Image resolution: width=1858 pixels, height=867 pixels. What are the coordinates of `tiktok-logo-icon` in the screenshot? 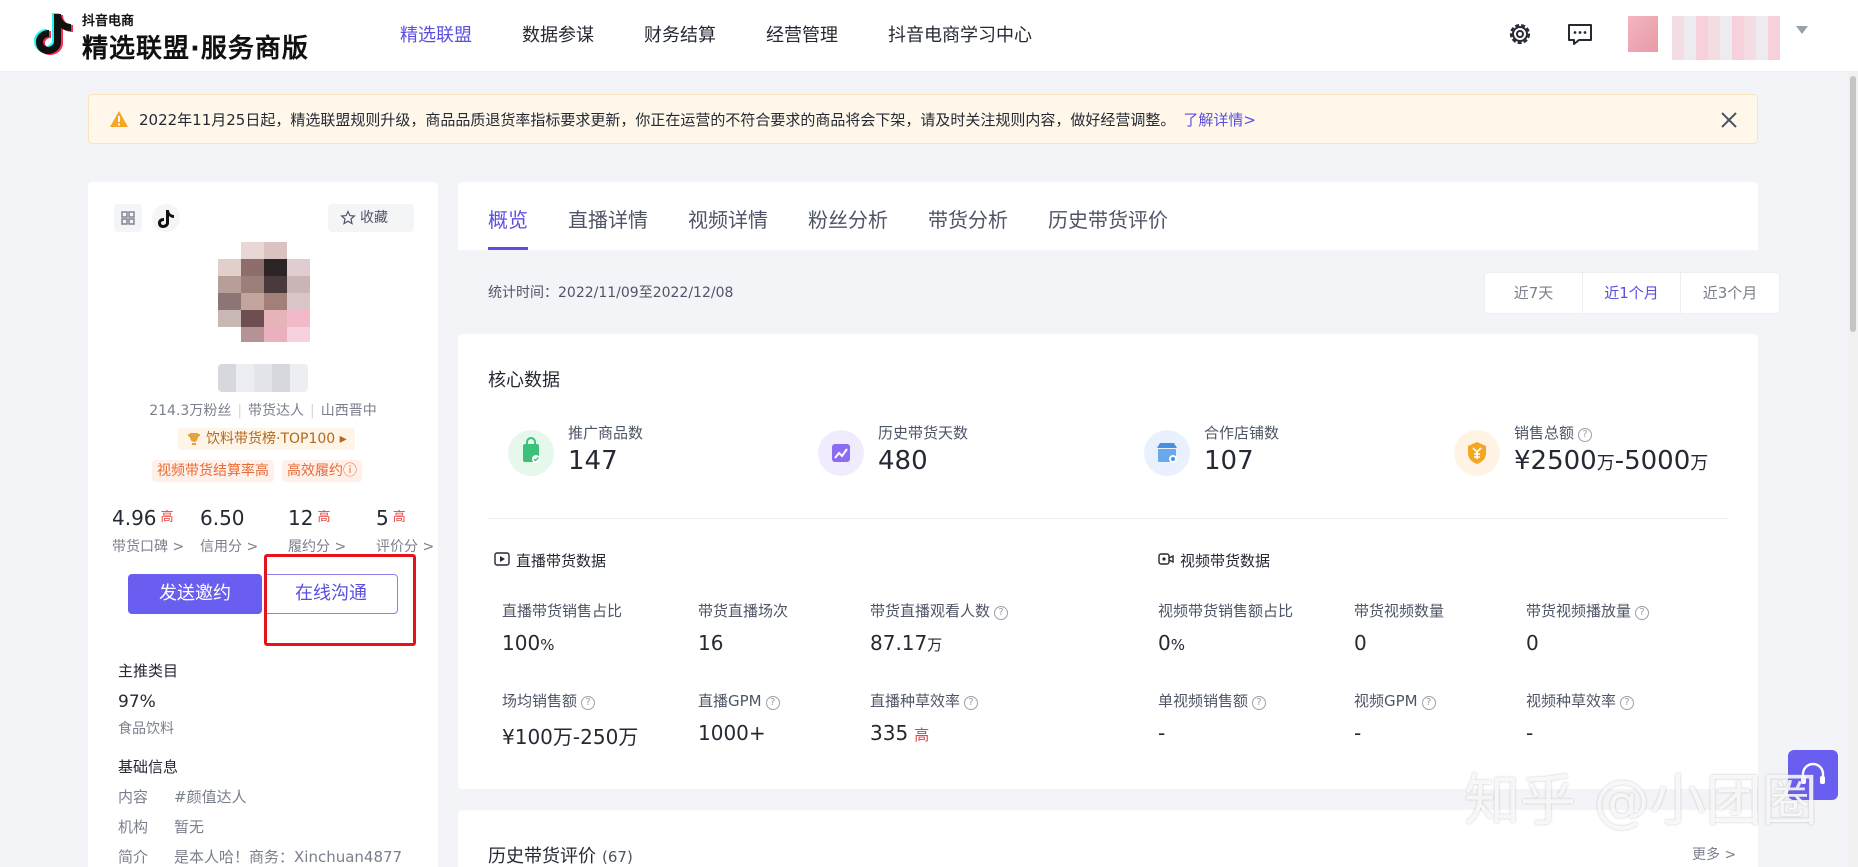 It's located at (53, 34).